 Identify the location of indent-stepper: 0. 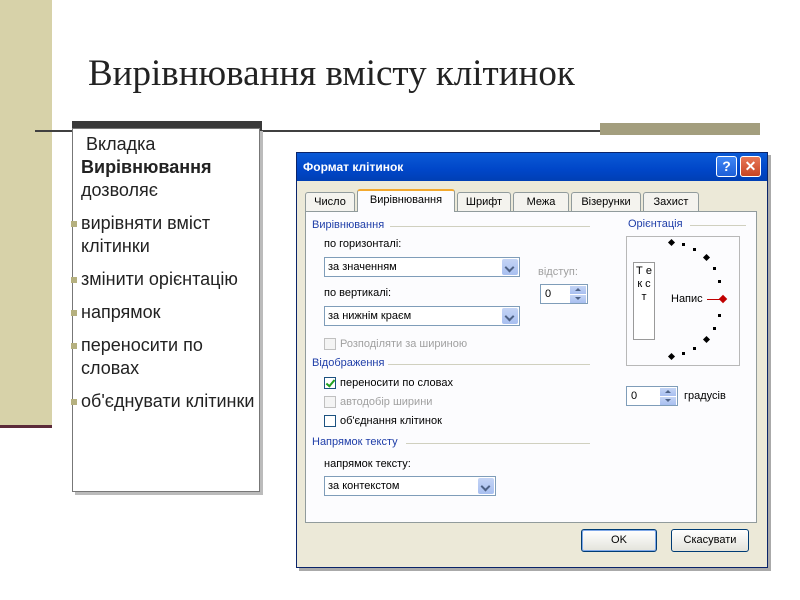
(564, 294).